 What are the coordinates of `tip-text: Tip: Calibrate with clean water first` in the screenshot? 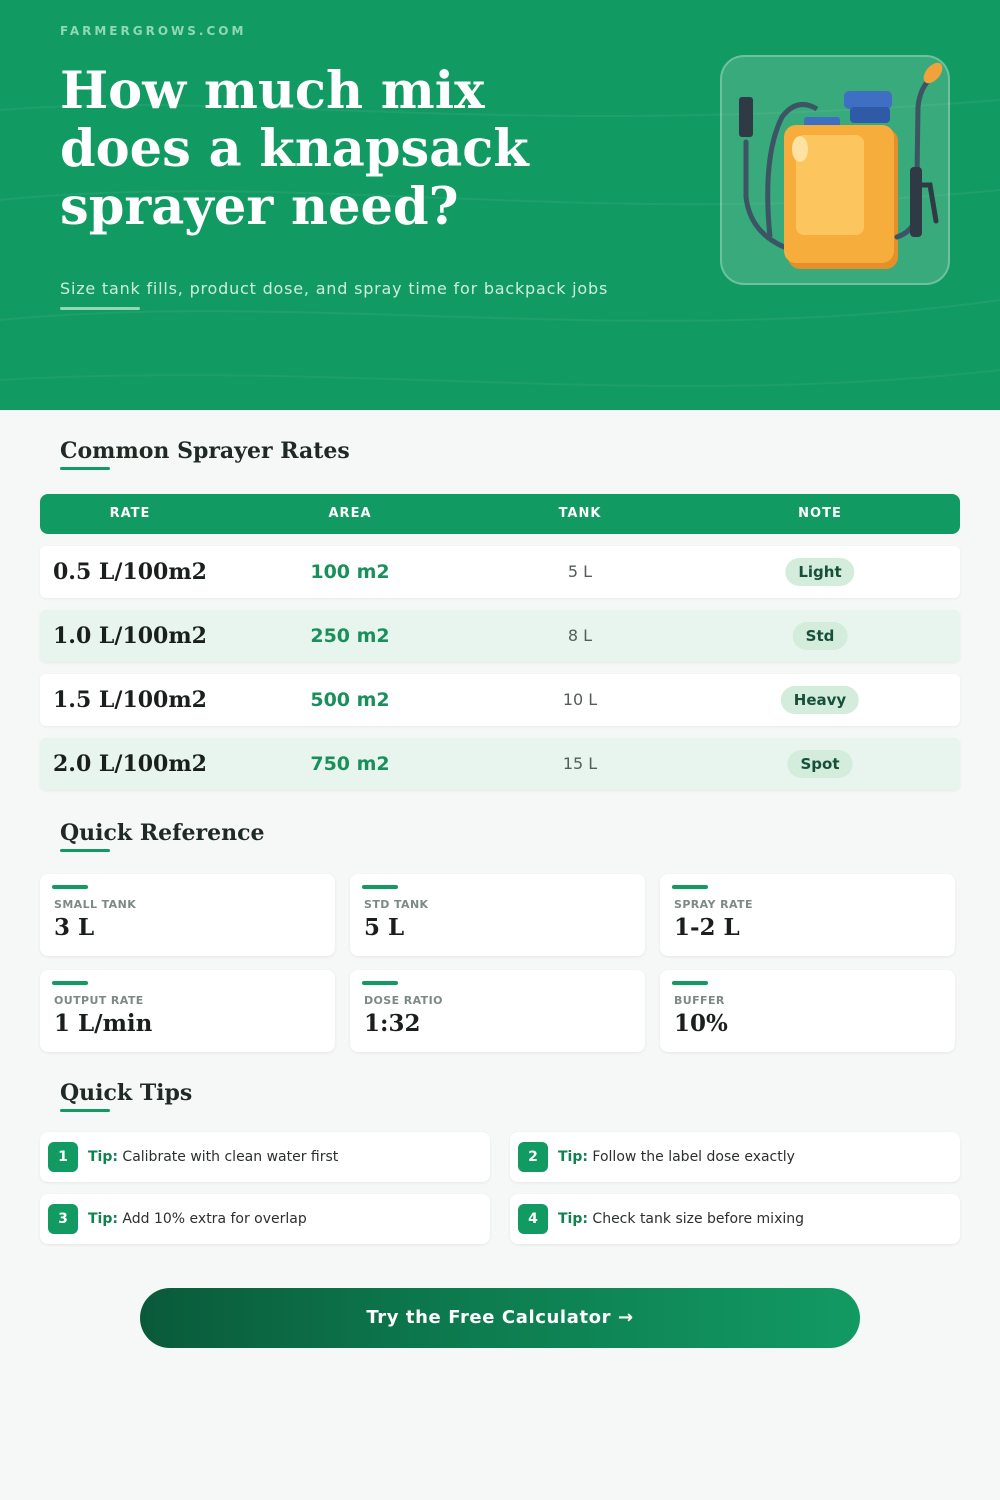 It's located at (213, 1157).